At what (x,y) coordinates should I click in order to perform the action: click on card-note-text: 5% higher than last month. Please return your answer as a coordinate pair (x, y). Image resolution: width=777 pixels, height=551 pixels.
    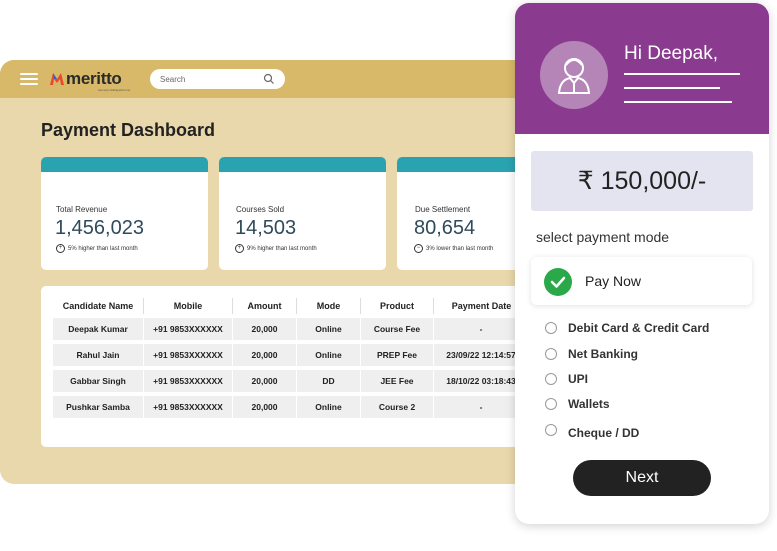
    Looking at the image, I should click on (103, 249).